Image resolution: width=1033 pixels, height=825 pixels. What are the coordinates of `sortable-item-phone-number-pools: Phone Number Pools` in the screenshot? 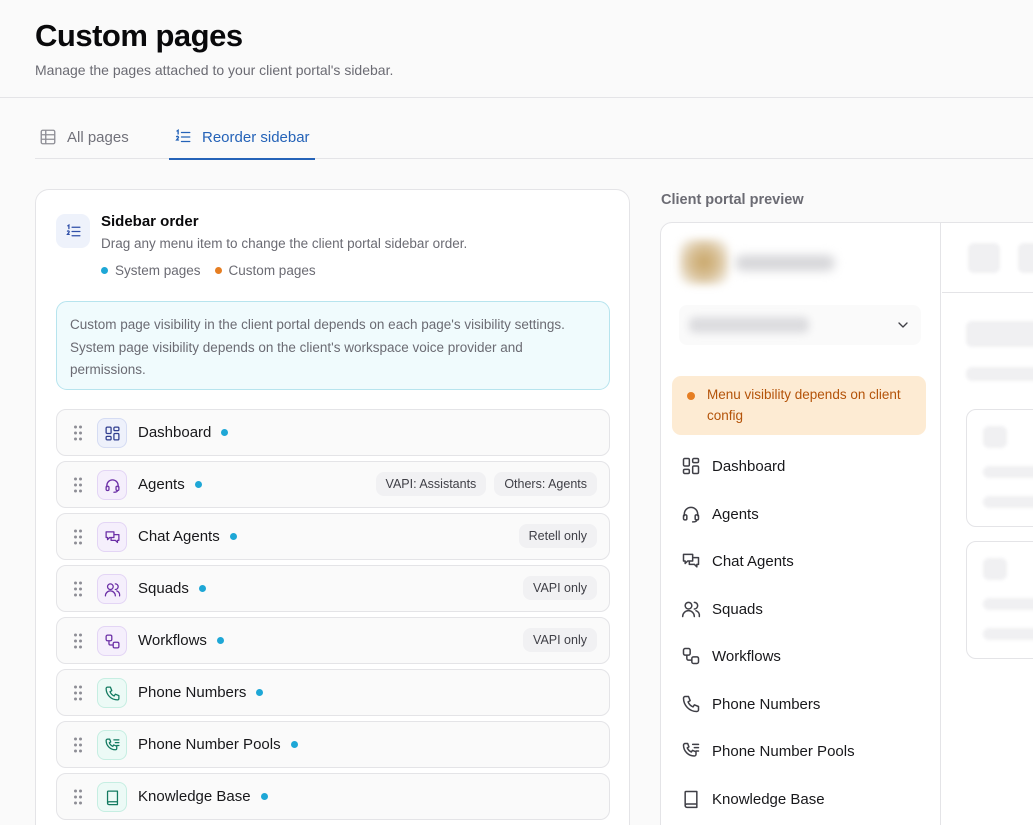 It's located at (333, 744).